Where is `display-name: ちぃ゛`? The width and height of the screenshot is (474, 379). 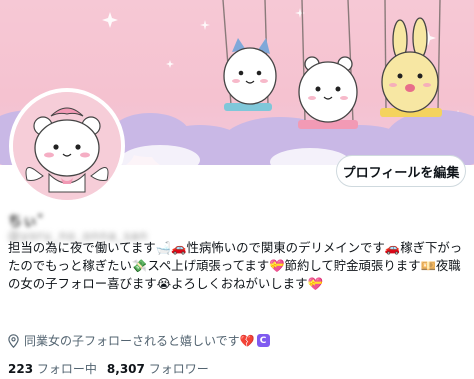 display-name: ちぃ゛ is located at coordinates (30, 222).